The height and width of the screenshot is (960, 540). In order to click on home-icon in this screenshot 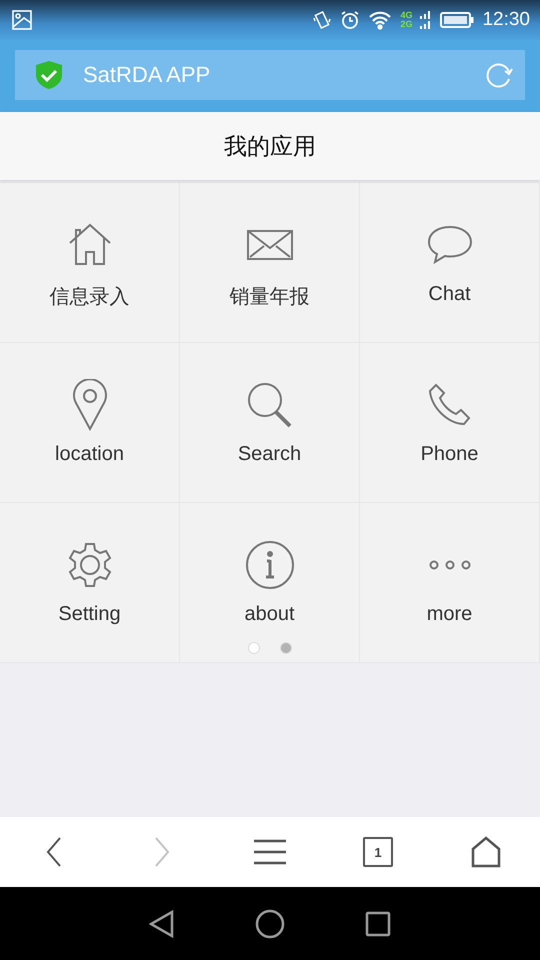, I will do `click(270, 923)`.